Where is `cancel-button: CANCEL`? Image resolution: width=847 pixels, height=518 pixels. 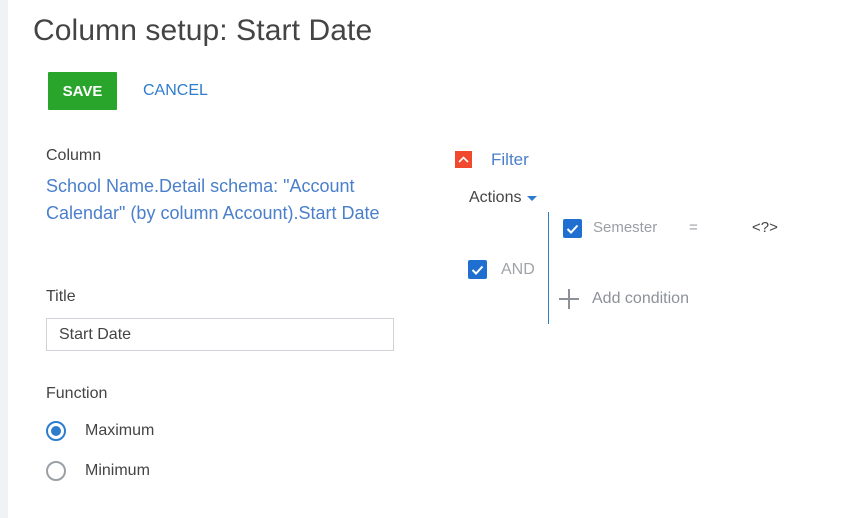 cancel-button: CANCEL is located at coordinates (175, 91).